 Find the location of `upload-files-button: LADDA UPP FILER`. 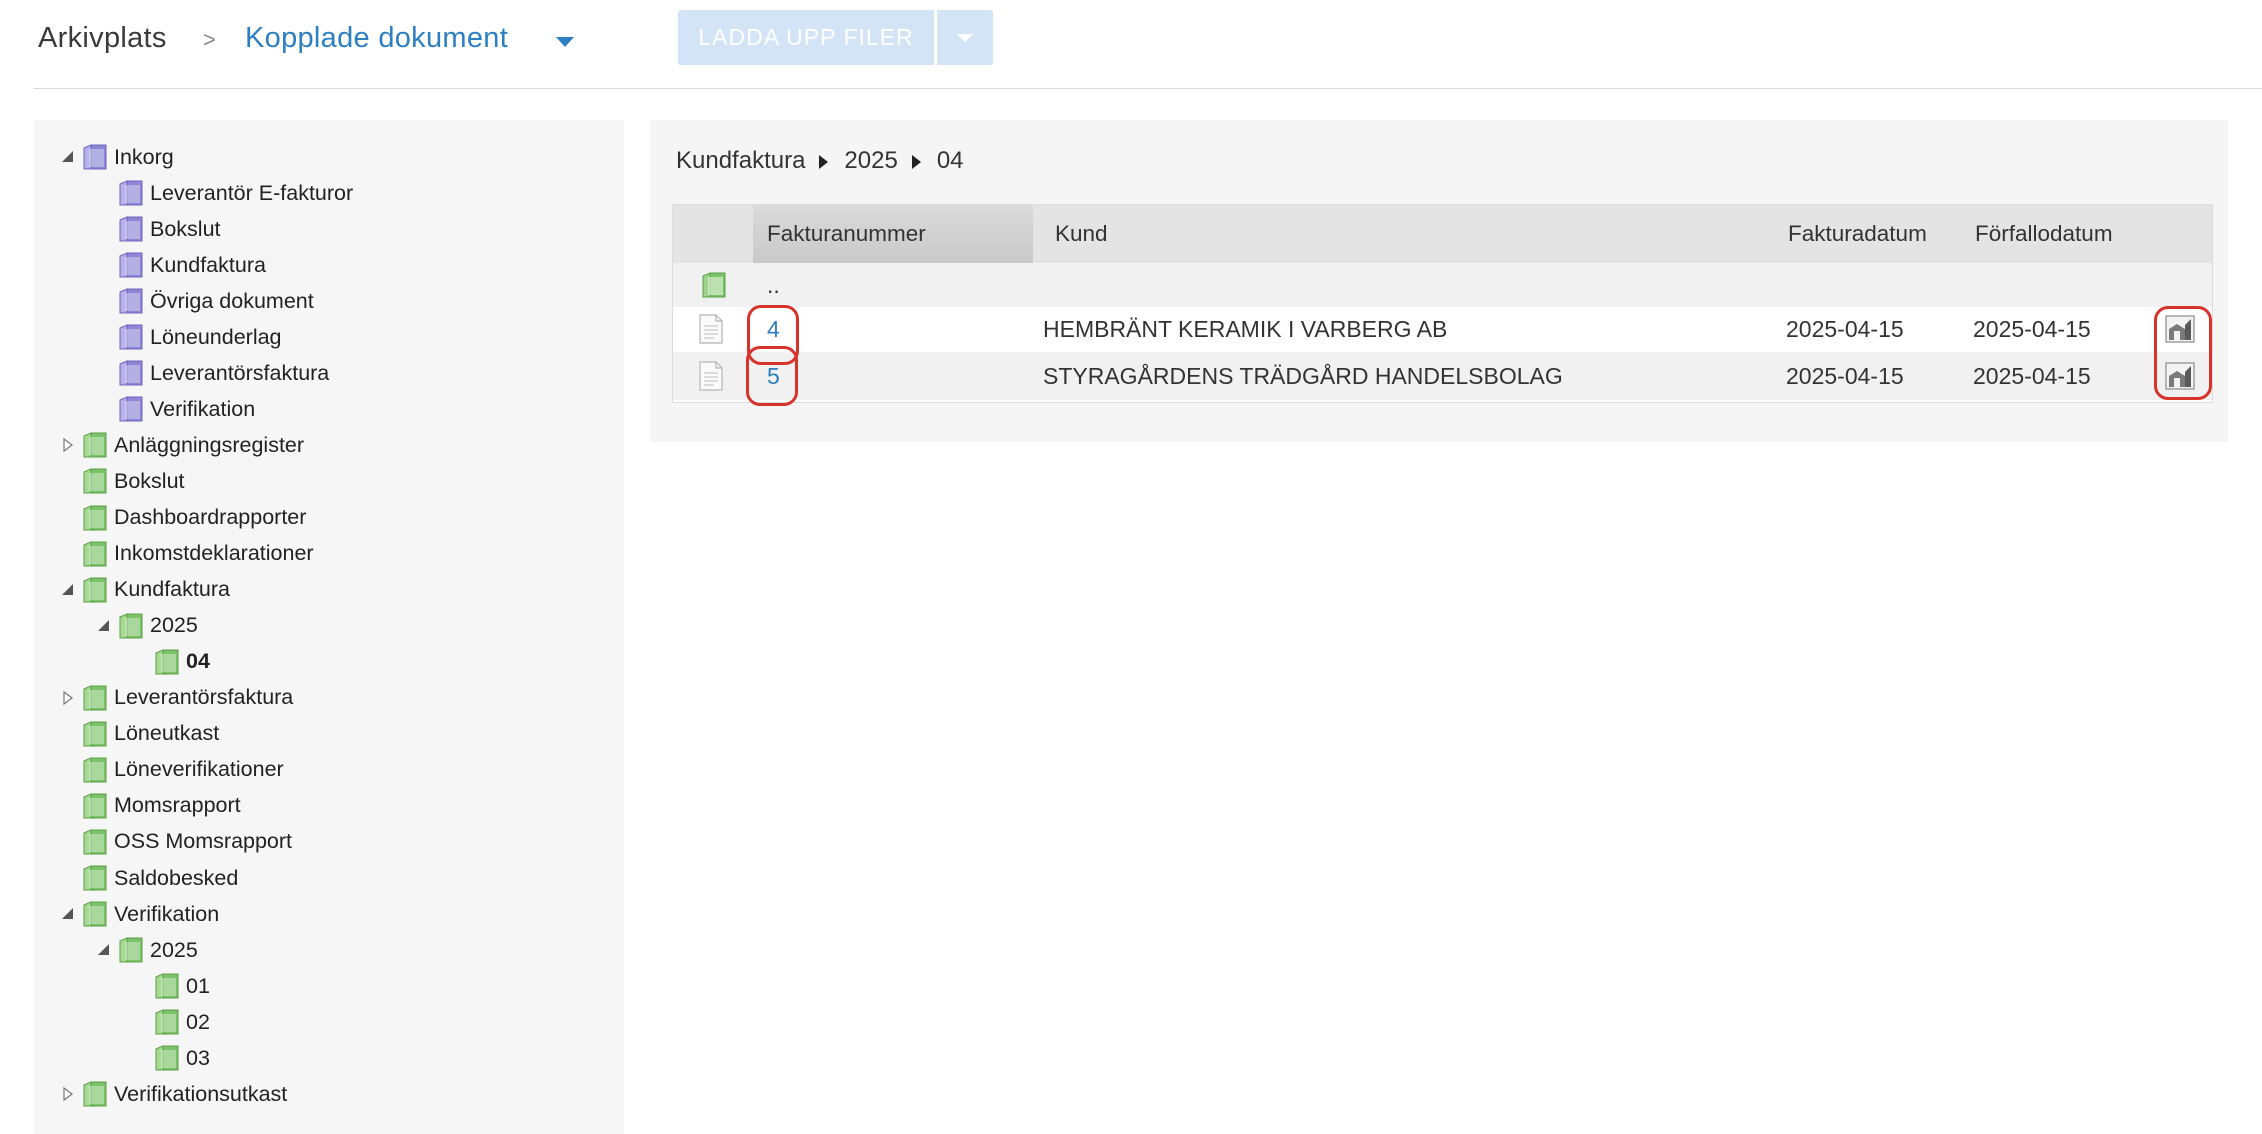

upload-files-button: LADDA UPP FILER is located at coordinates (806, 37).